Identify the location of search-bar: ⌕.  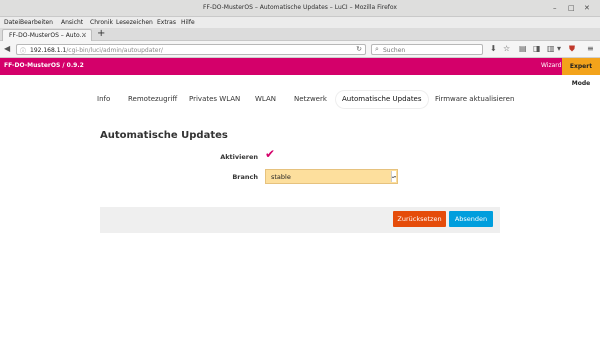
(427, 49).